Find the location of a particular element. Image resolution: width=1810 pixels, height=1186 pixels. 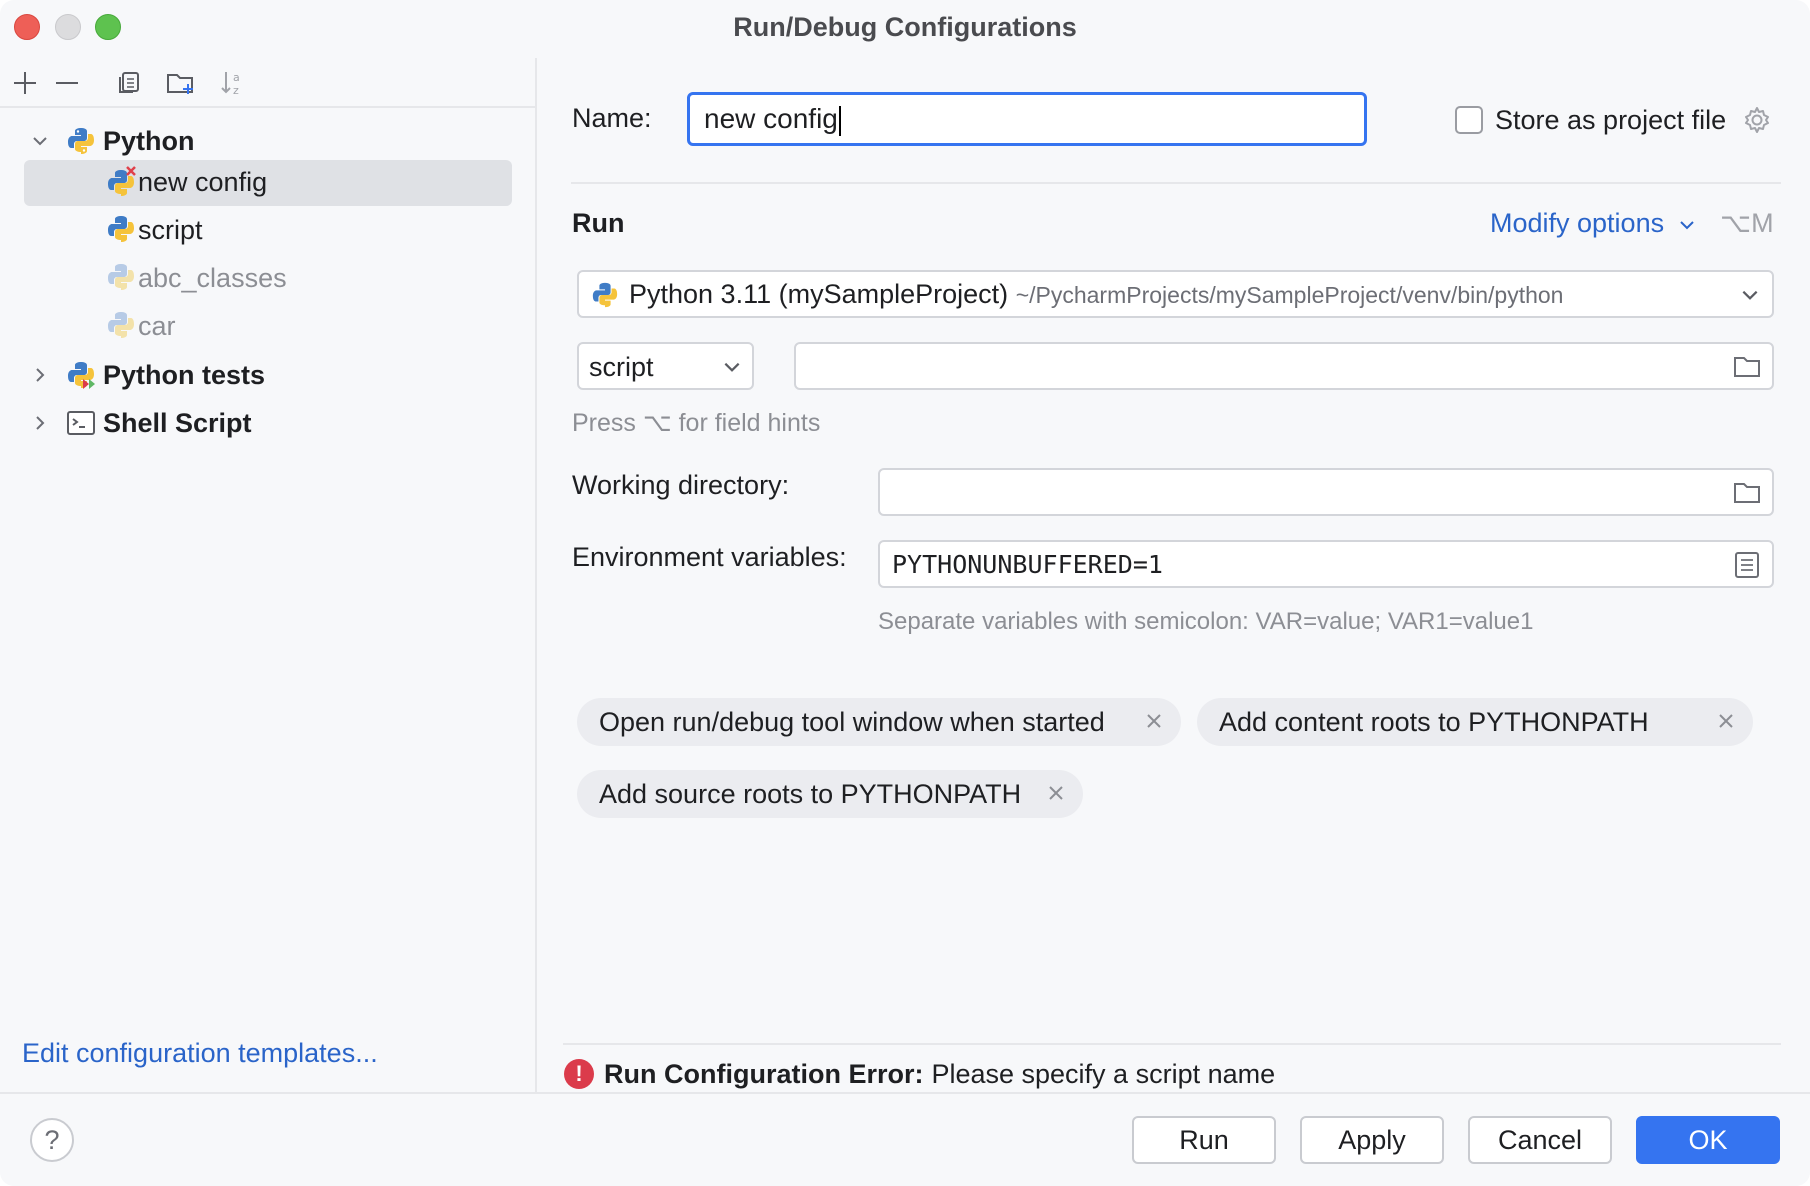

tree-item-label: car is located at coordinates (157, 326).